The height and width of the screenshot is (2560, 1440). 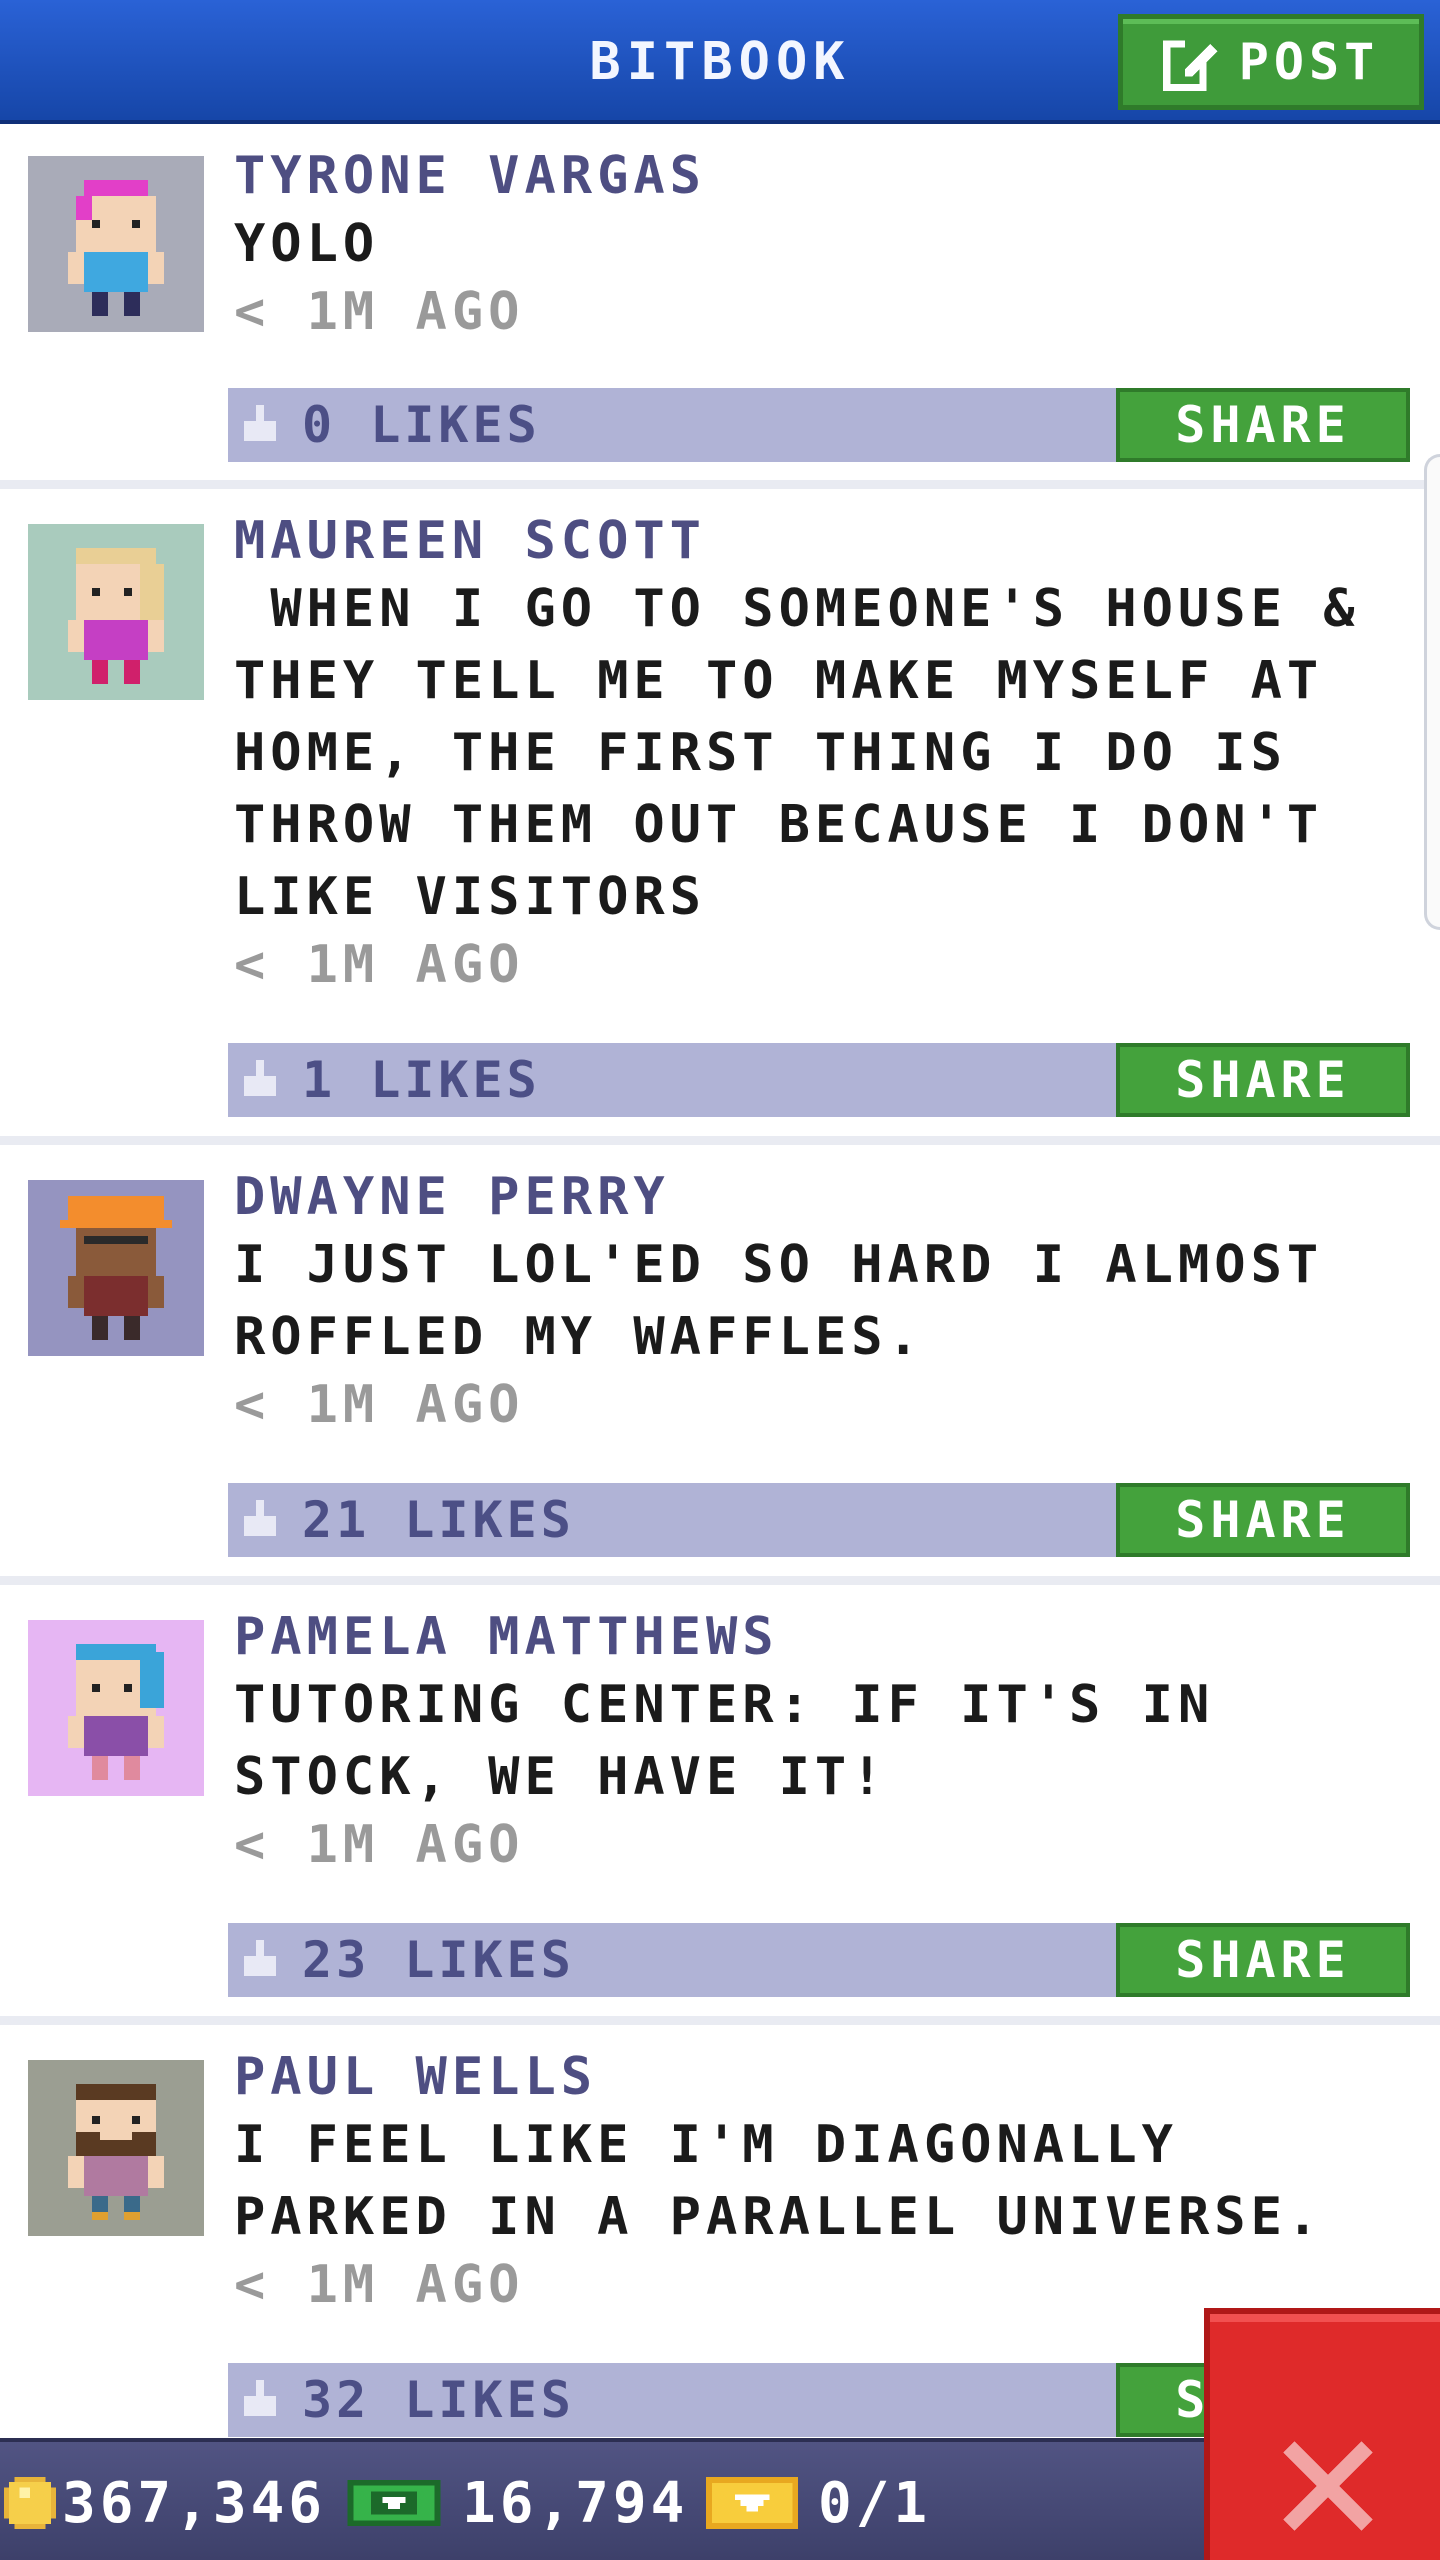 I want to click on like-bar: 1 LIKES SHARE, so click(x=819, y=1080).